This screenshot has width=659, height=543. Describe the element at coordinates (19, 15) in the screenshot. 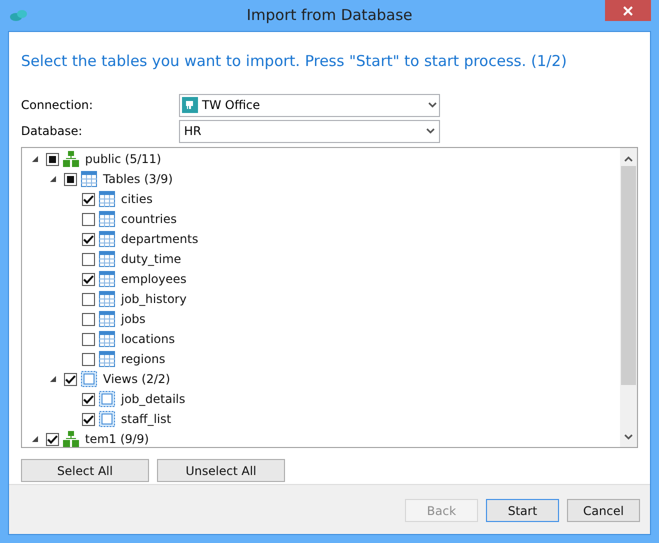

I see `app-logo-icon` at that location.